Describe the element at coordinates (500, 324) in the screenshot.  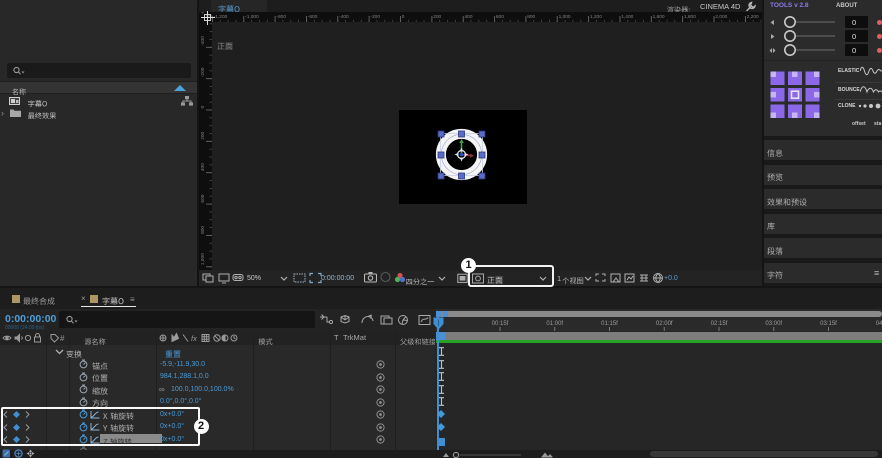
I see `svg-text: 00:15f` at that location.